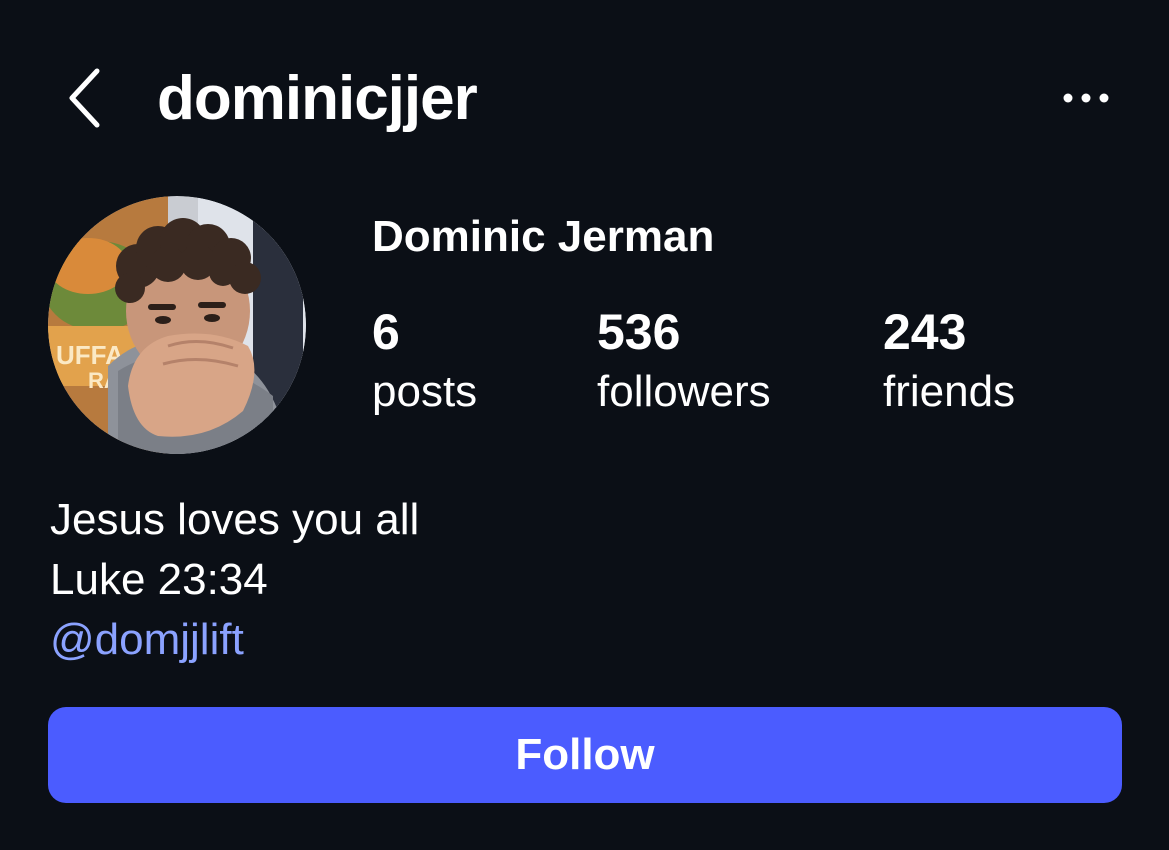  I want to click on posts-label: posts, so click(425, 391).